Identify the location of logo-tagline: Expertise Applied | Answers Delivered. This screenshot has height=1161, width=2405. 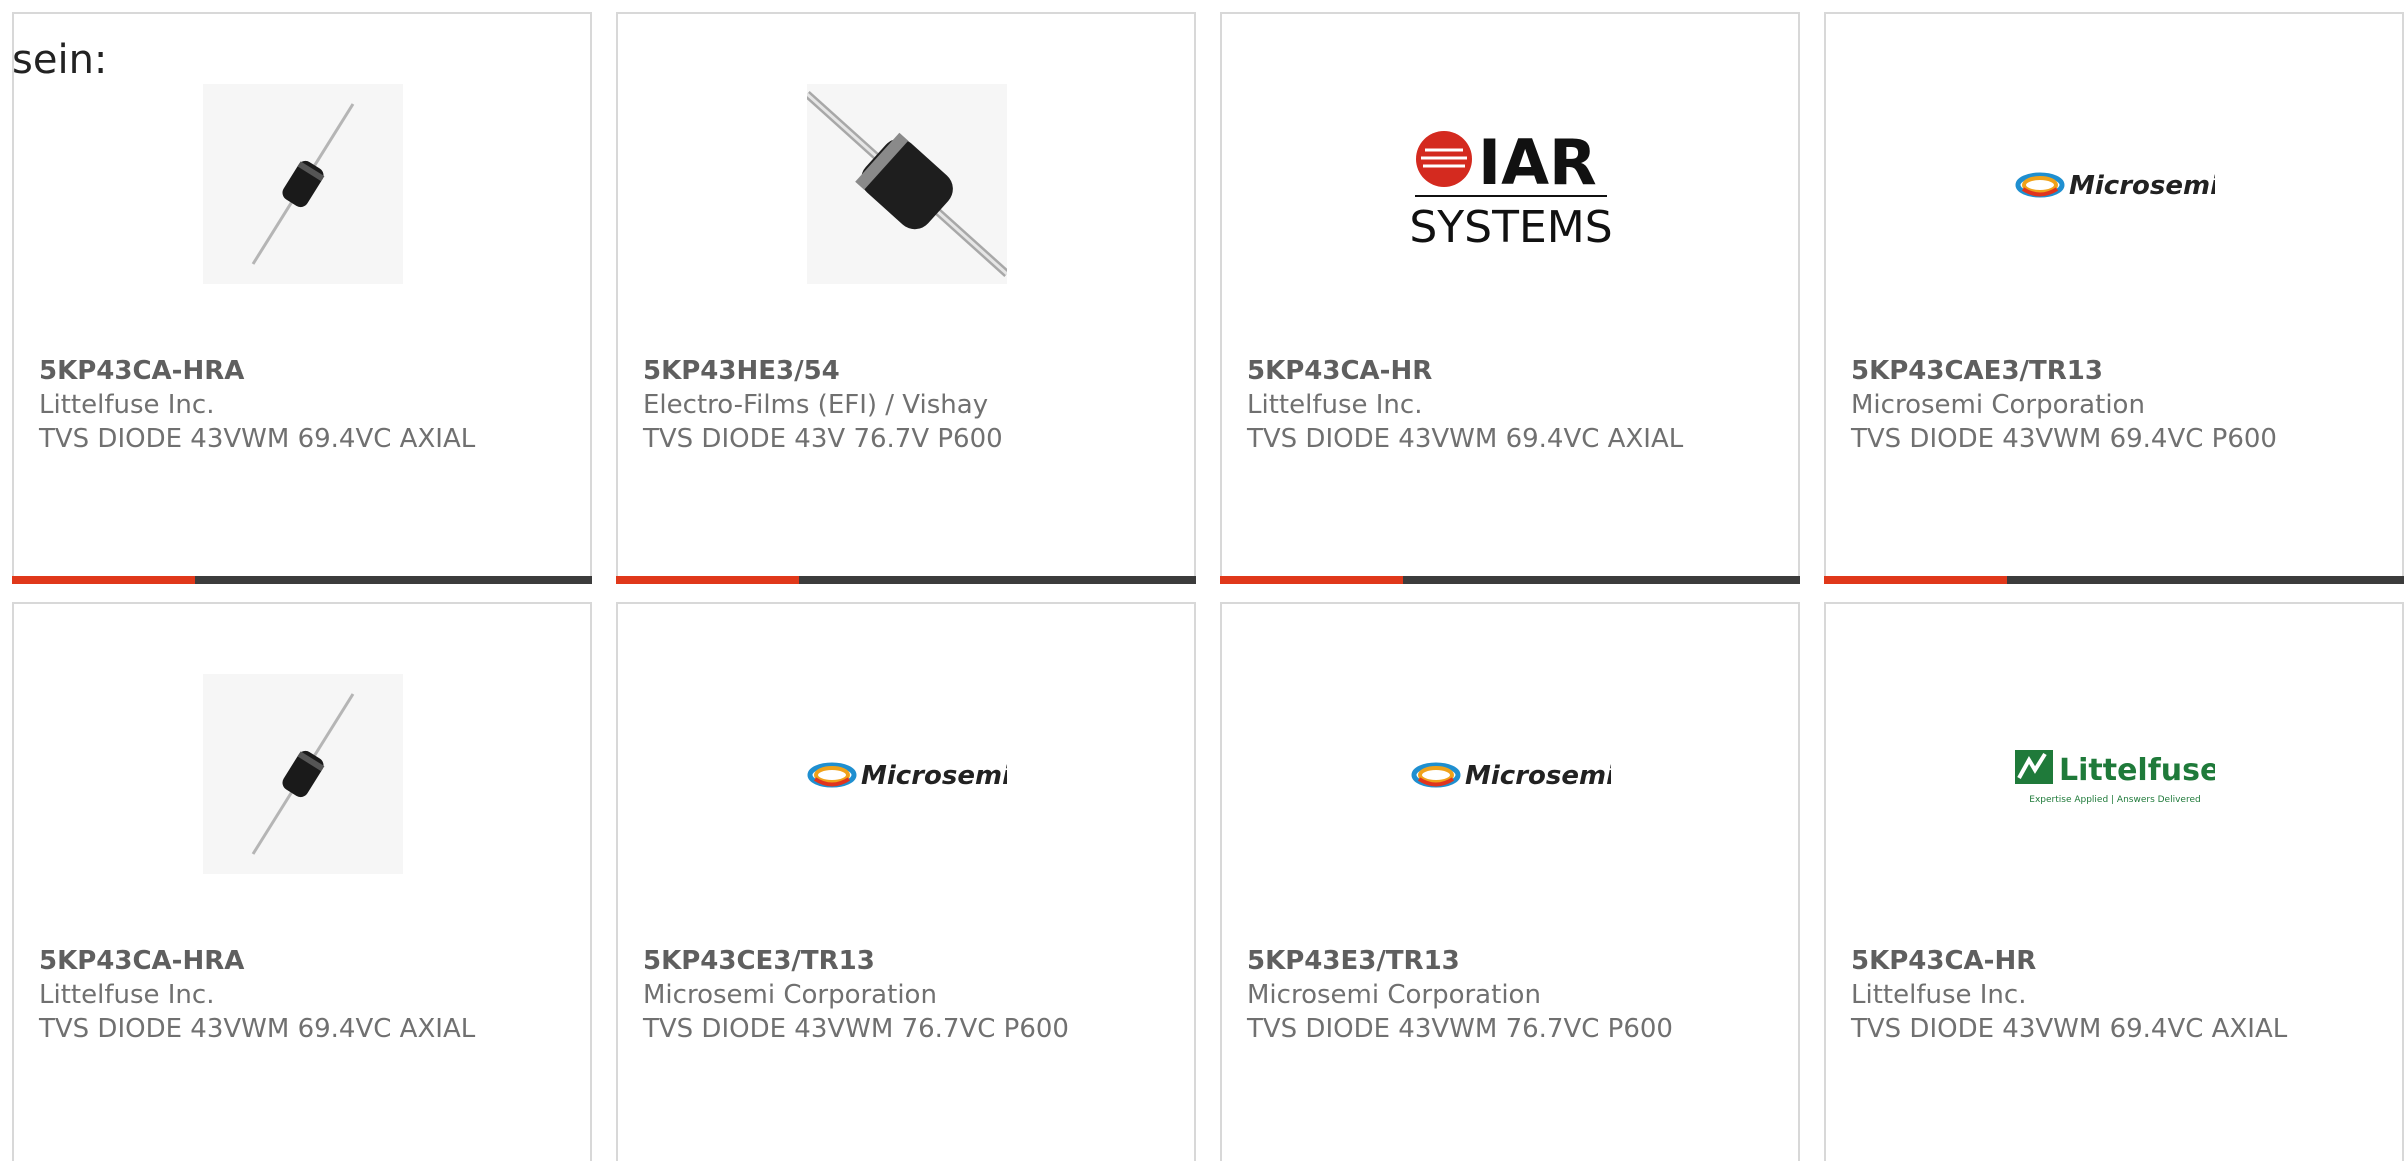
(2114, 800).